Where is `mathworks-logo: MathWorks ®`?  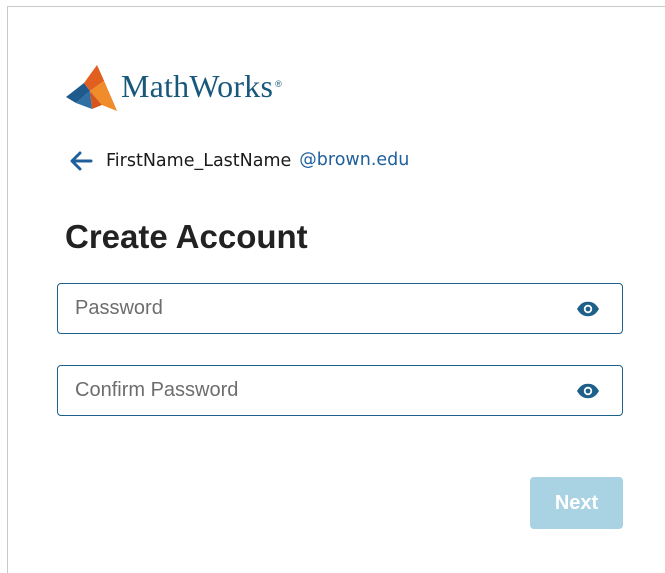 mathworks-logo: MathWorks ® is located at coordinates (173, 88).